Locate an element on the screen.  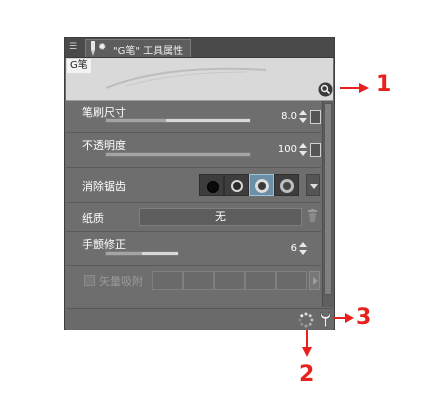
stabilizer-slider is located at coordinates (142, 253).